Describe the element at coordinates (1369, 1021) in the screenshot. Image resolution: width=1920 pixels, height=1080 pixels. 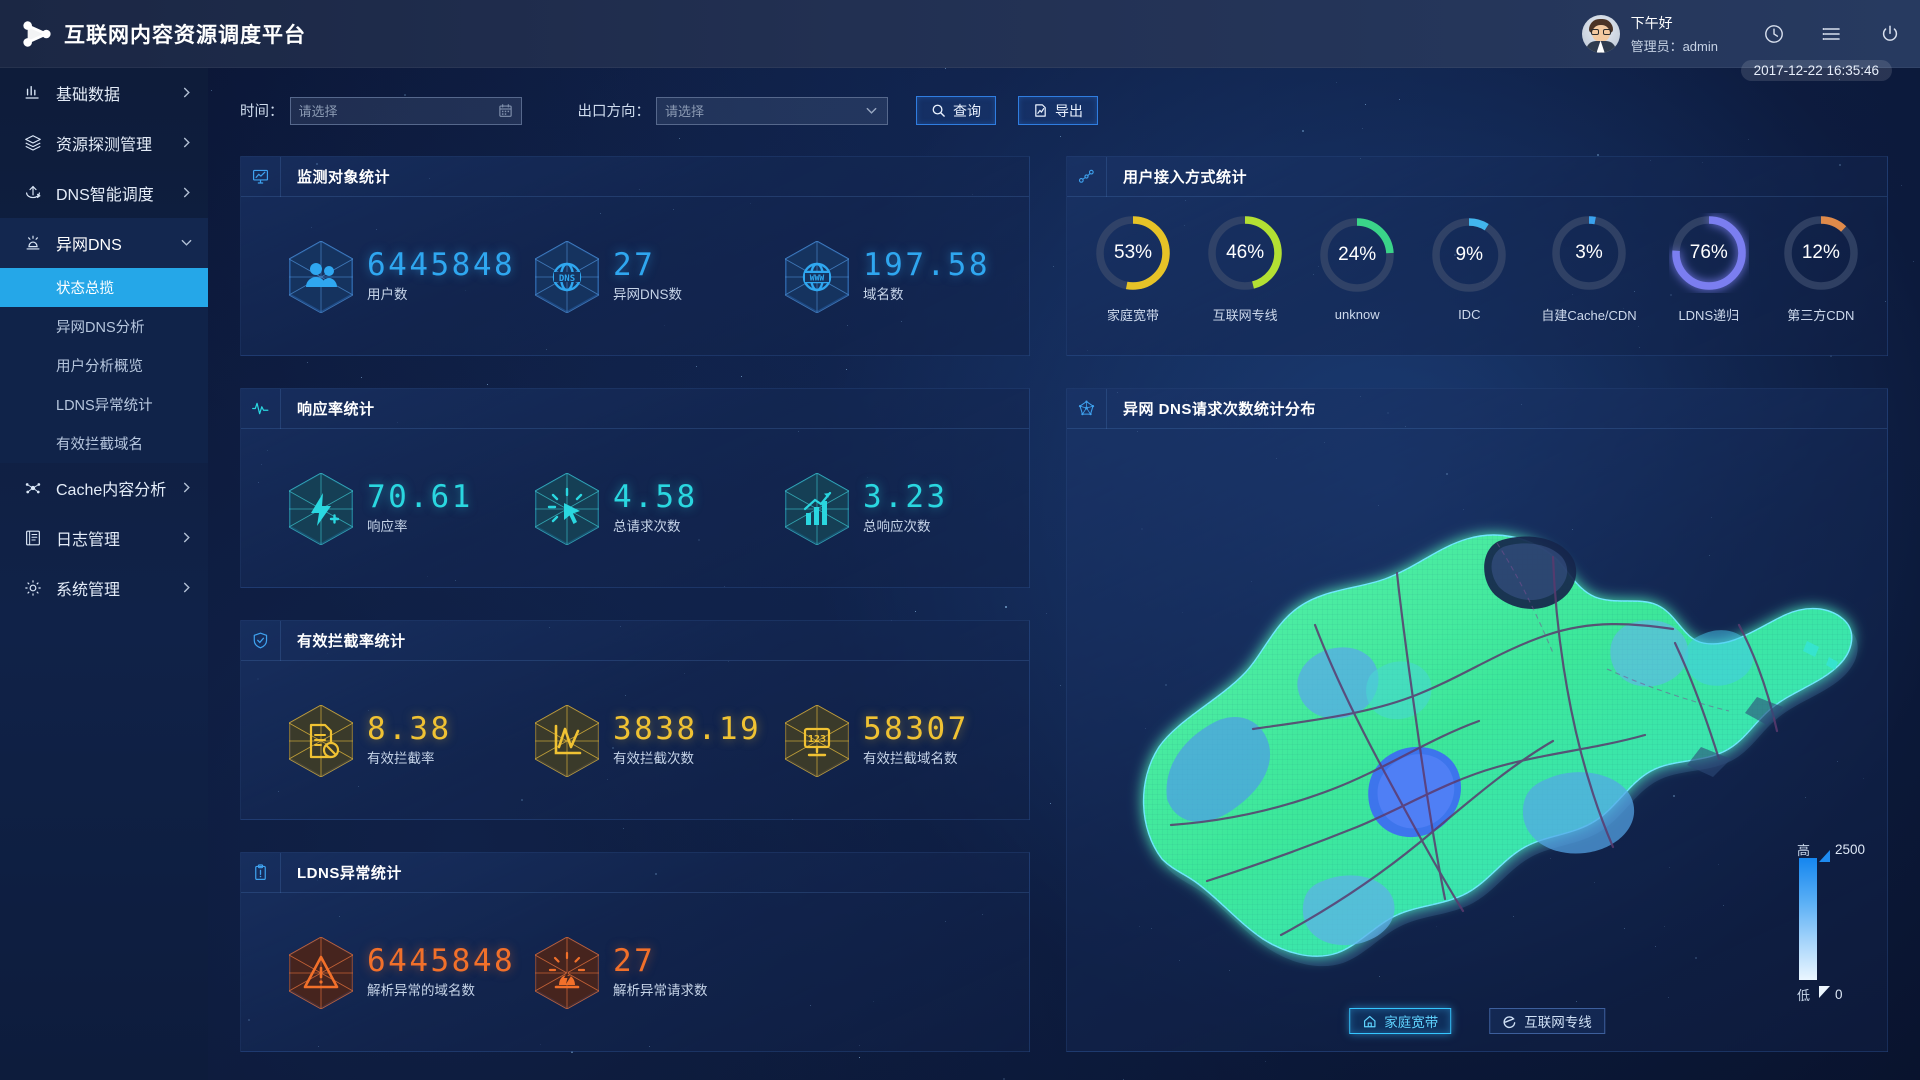
I see `home-icon` at that location.